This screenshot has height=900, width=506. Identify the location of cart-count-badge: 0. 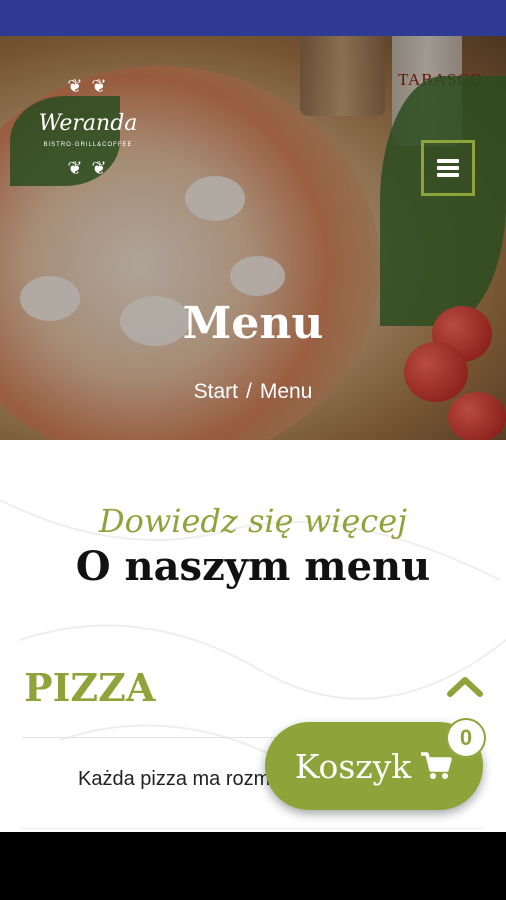
(466, 738).